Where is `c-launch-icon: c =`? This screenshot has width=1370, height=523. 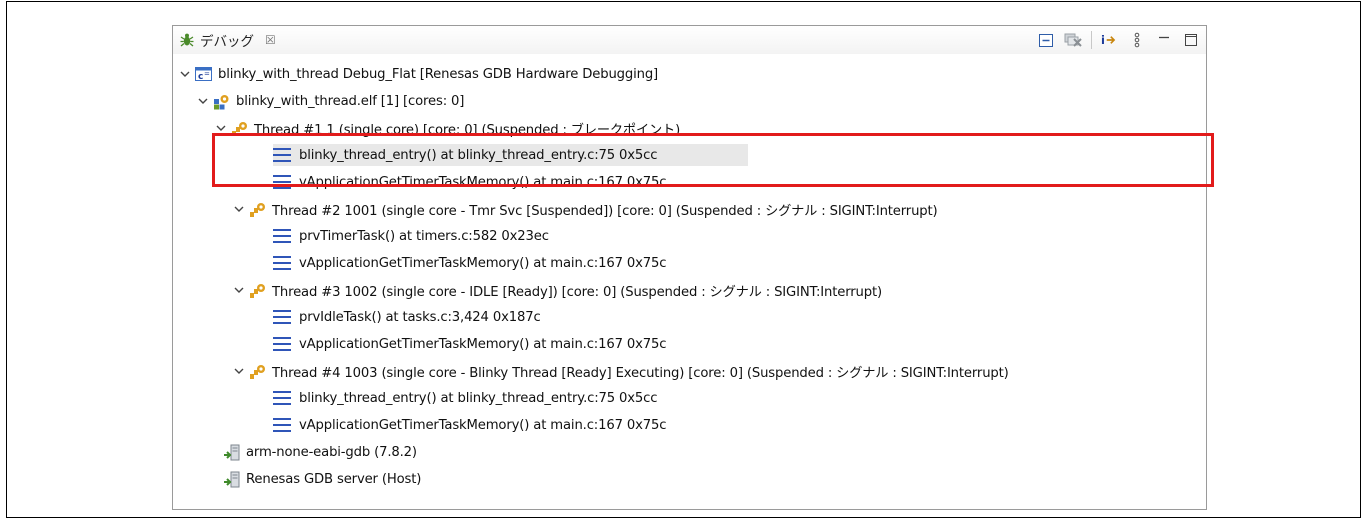
c-launch-icon: c = is located at coordinates (204, 74).